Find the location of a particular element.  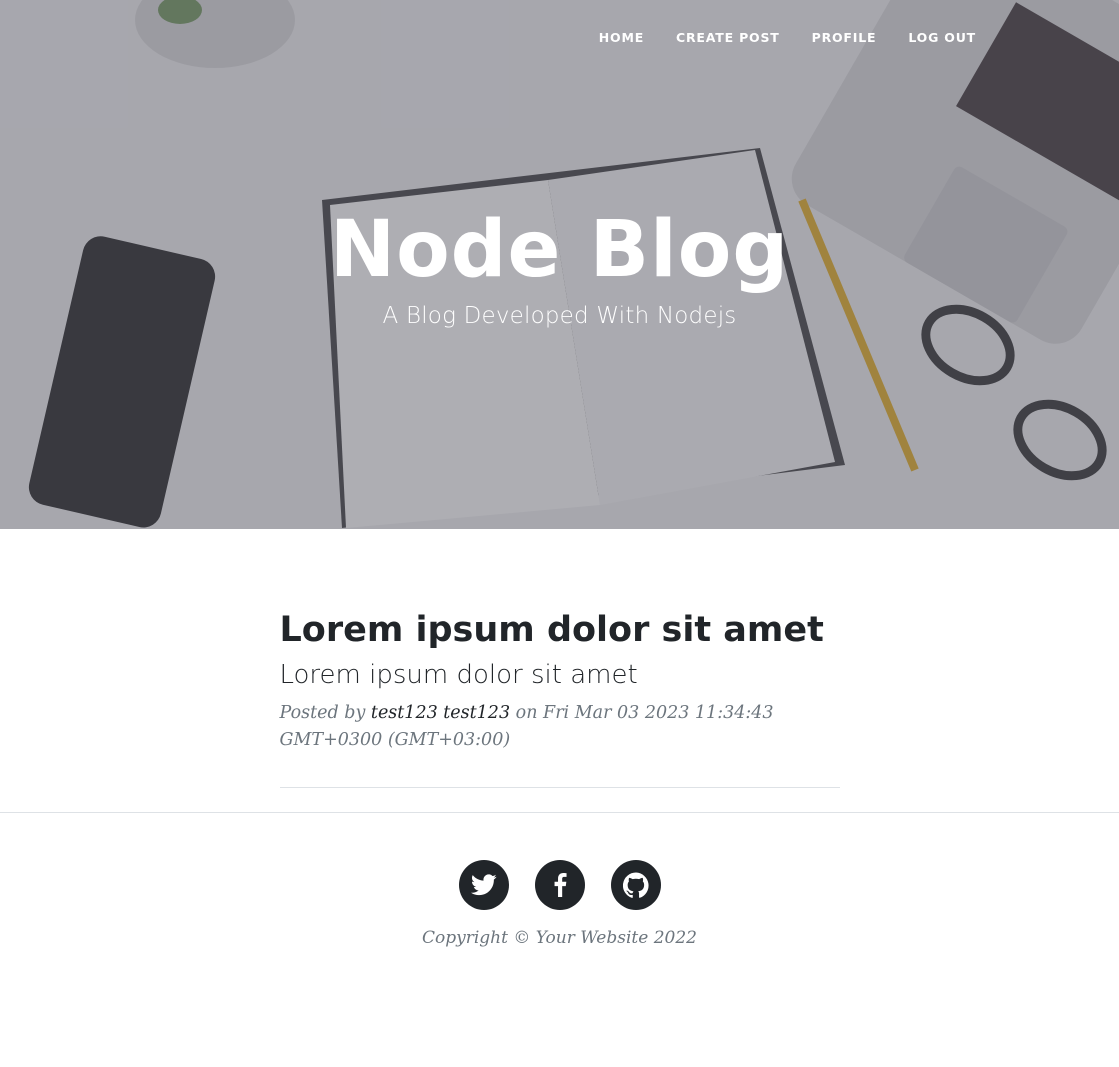

nav-logout-link: LOG OUT is located at coordinates (942, 37).